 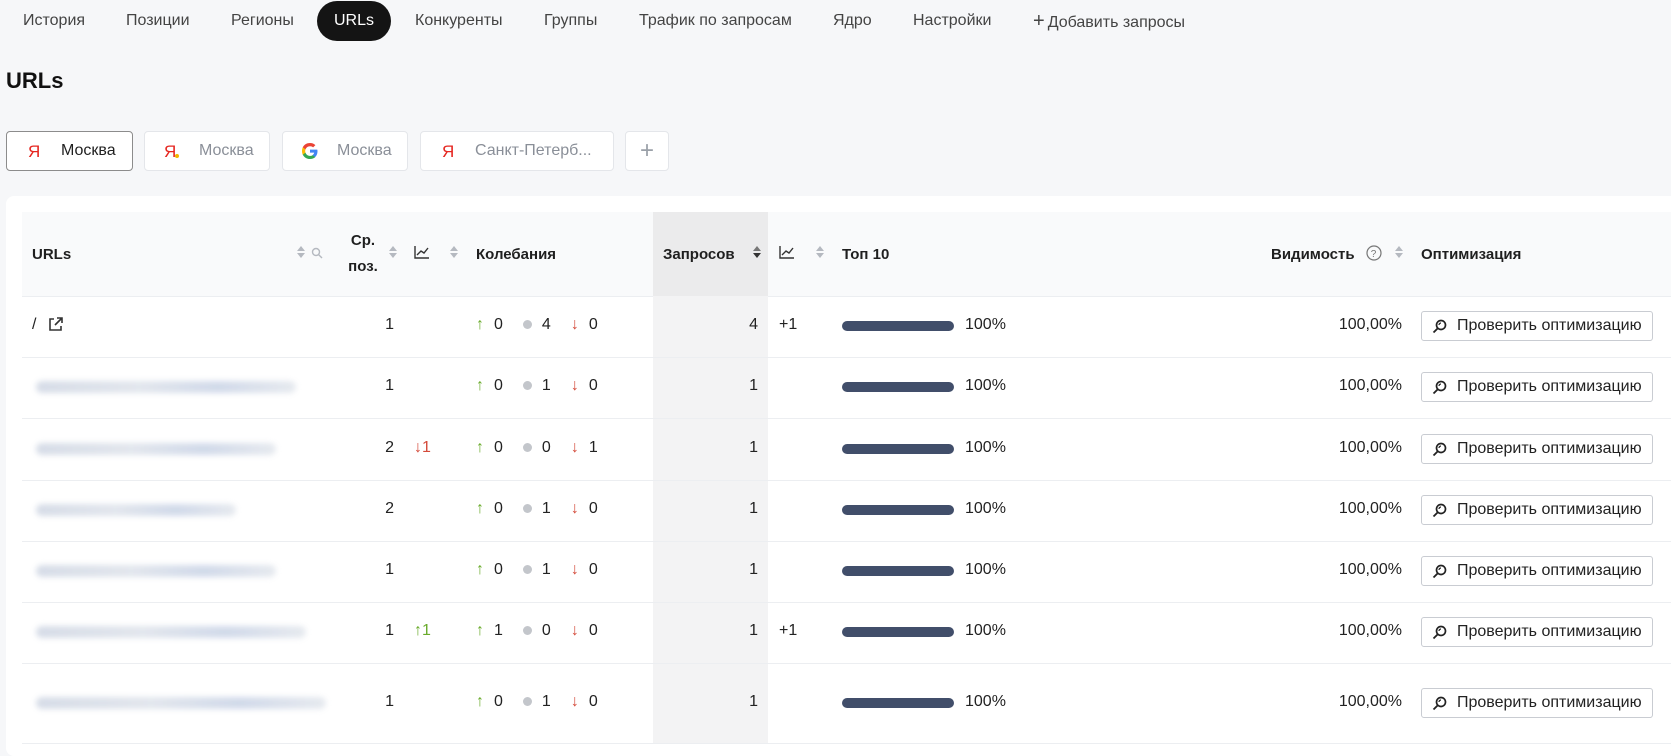 I want to click on sort-visibility-icon, so click(x=1399, y=252).